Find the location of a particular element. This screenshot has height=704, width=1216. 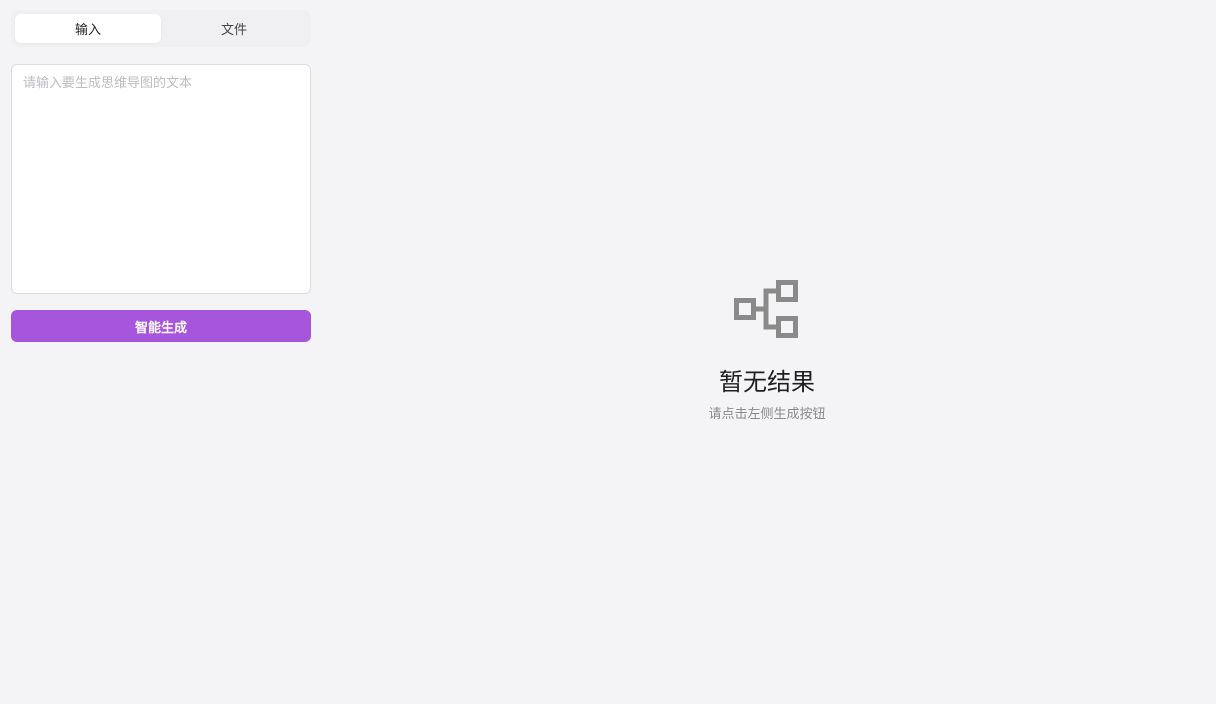

empty-title: 暂无结果 is located at coordinates (767, 382).